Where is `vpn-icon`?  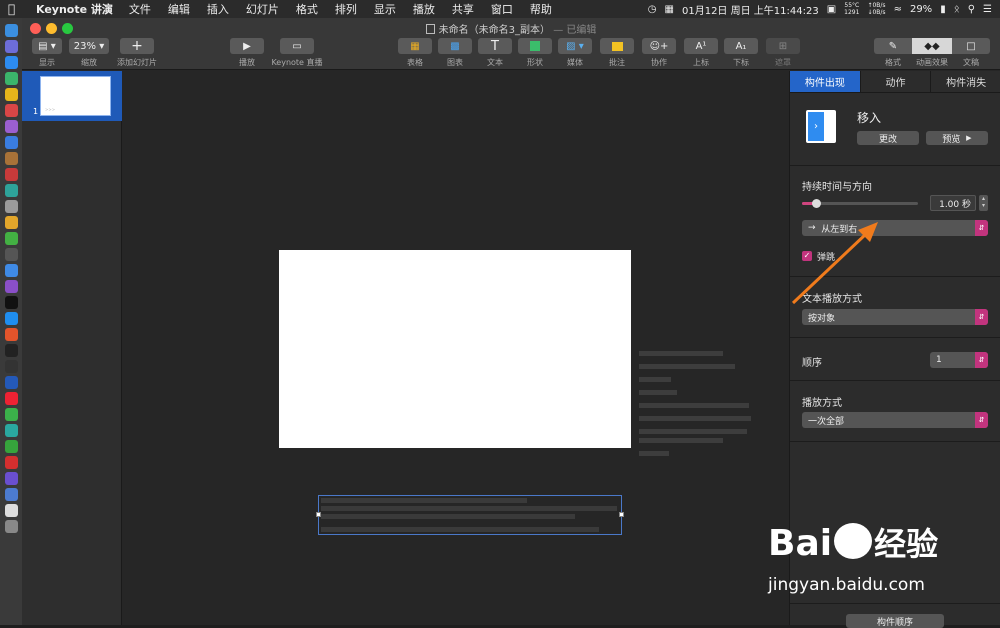 vpn-icon is located at coordinates (11, 382).